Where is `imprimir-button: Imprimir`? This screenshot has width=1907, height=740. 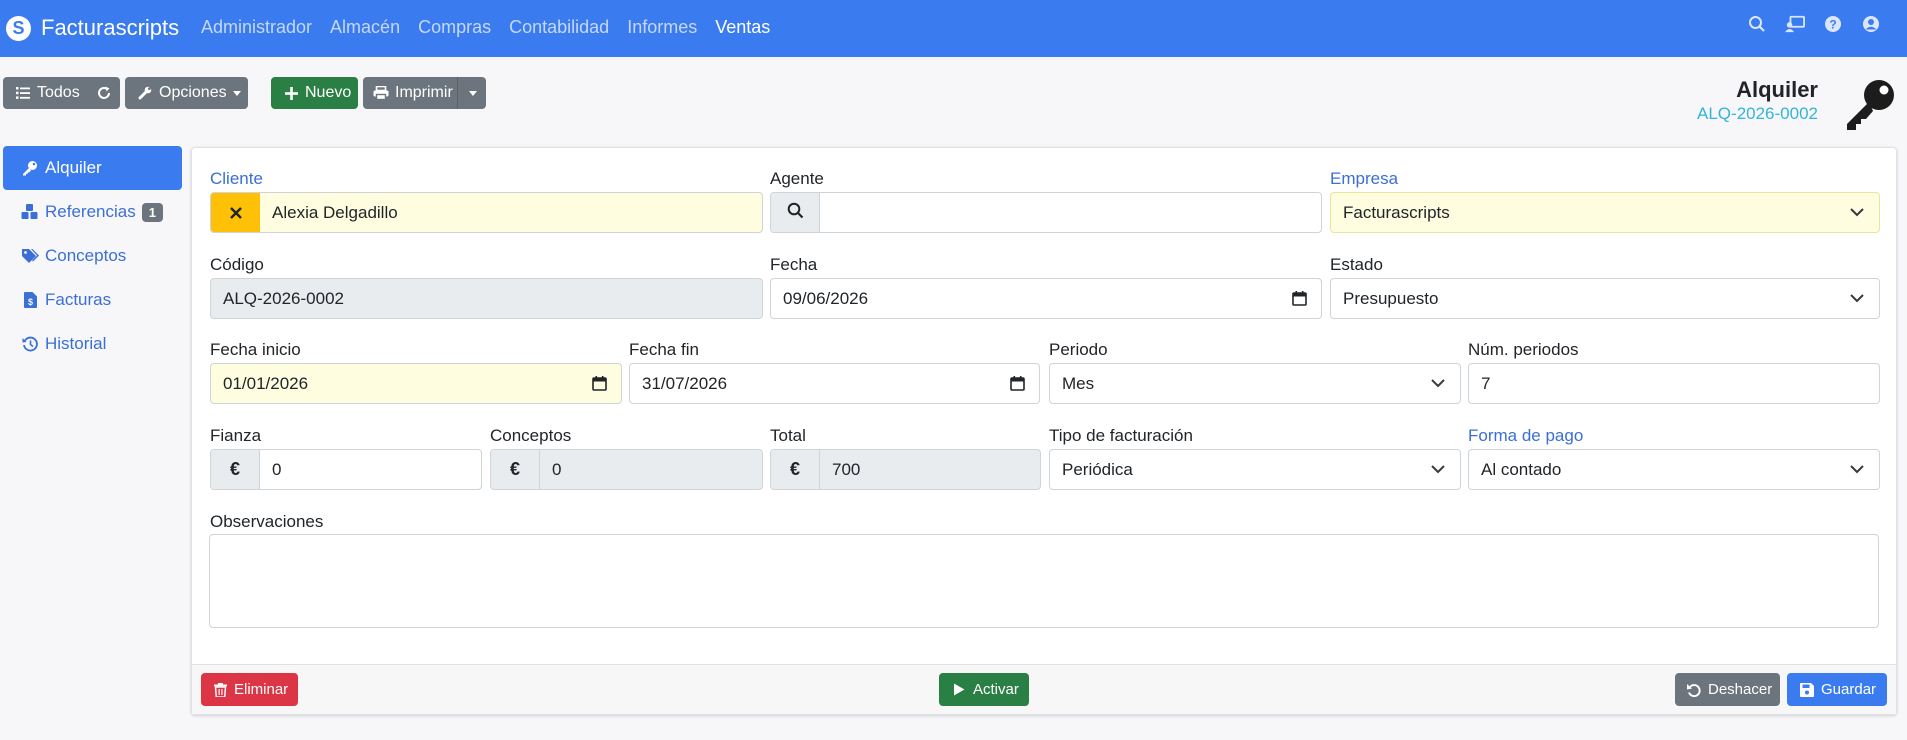 imprimir-button: Imprimir is located at coordinates (424, 93).